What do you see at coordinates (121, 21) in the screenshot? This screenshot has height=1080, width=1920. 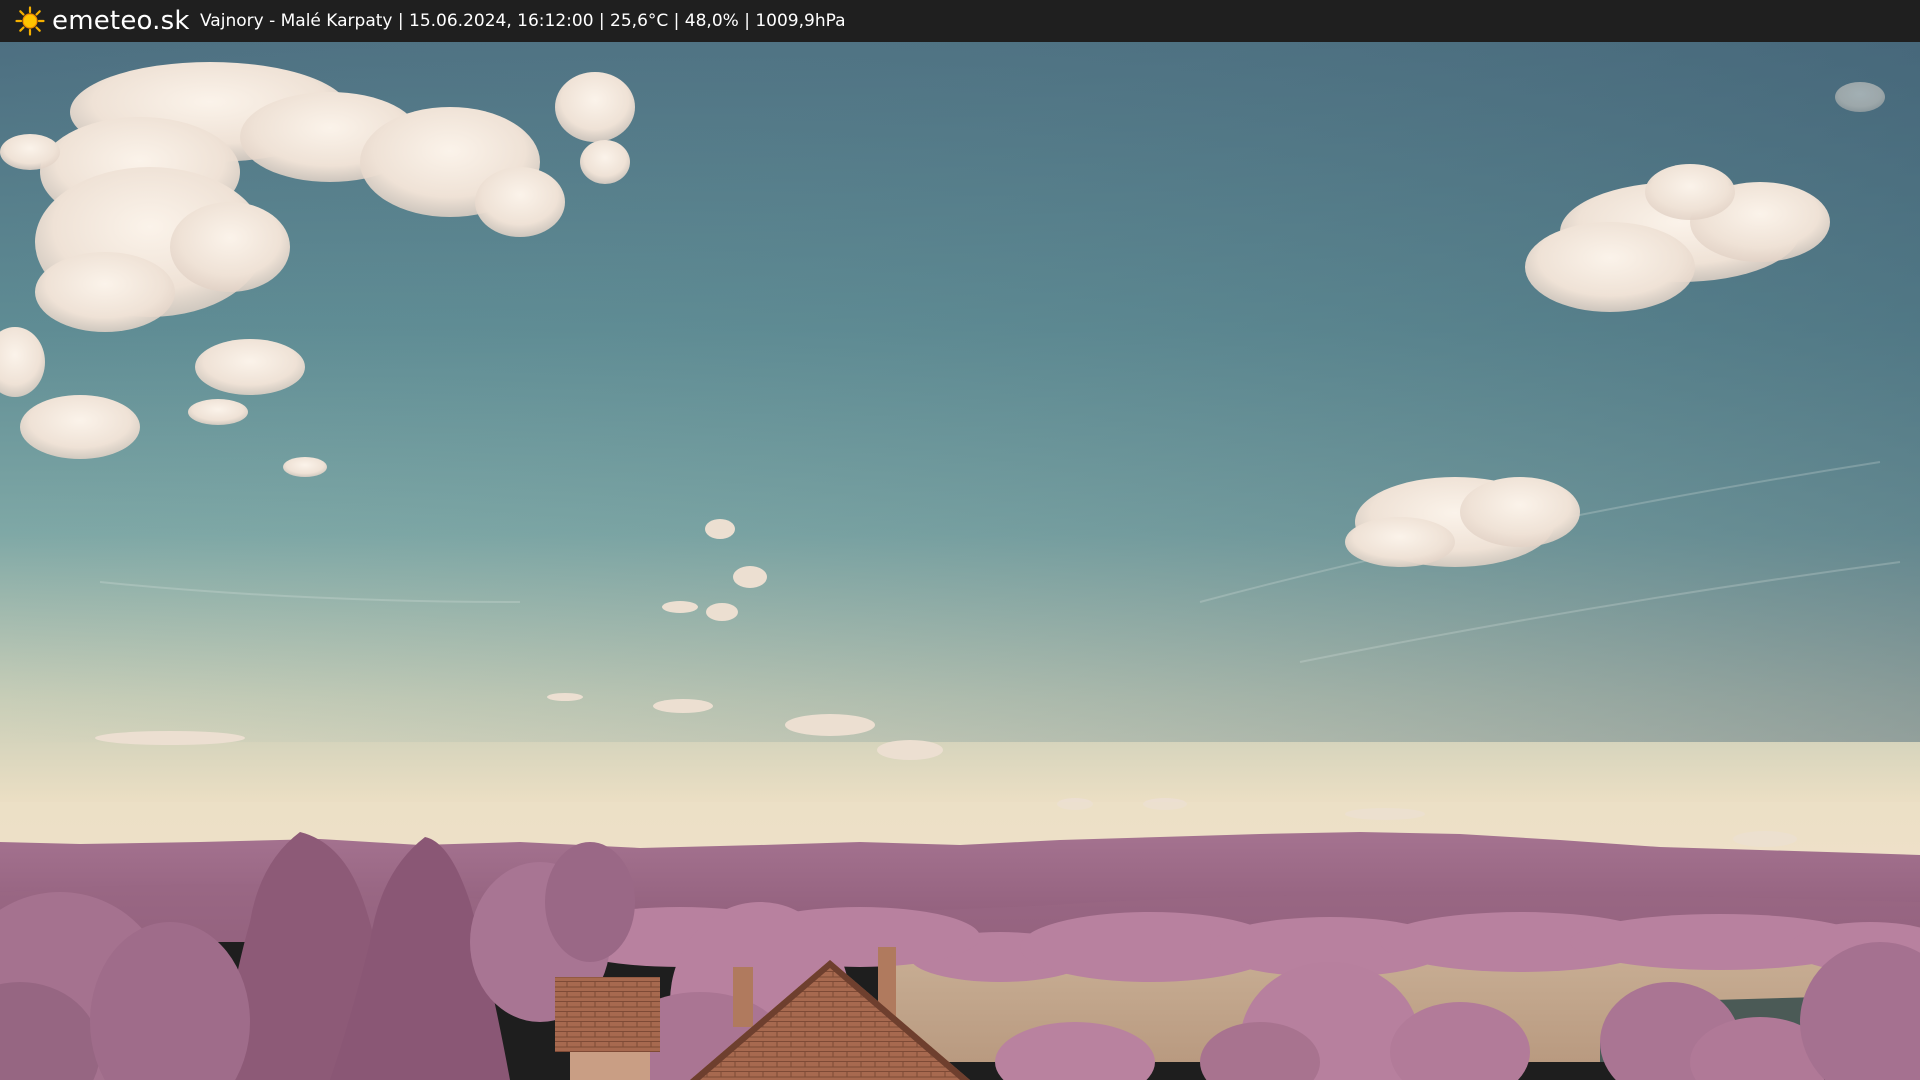 I see `brand-logo-text: emeteo.sk` at bounding box center [121, 21].